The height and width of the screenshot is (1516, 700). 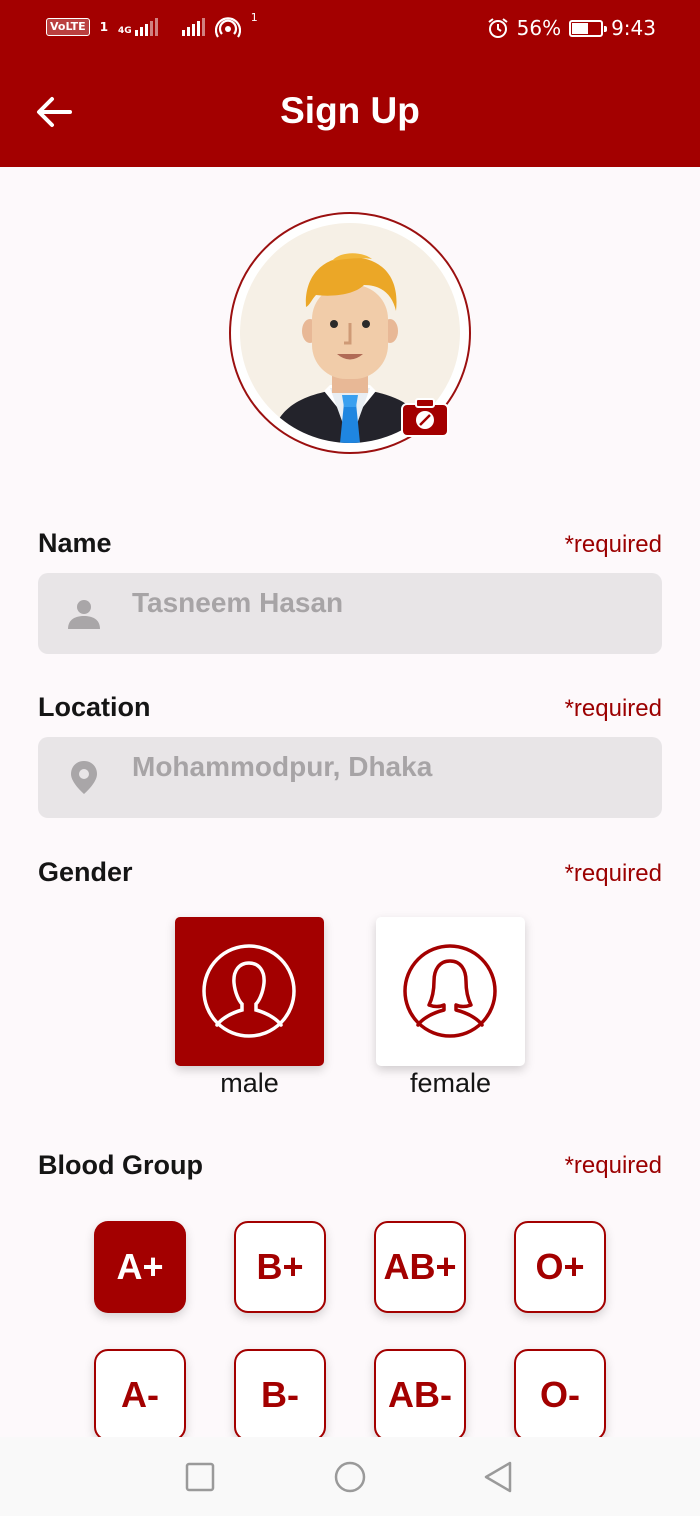 I want to click on blood-group-o-pos: O+, so click(x=560, y=1267).